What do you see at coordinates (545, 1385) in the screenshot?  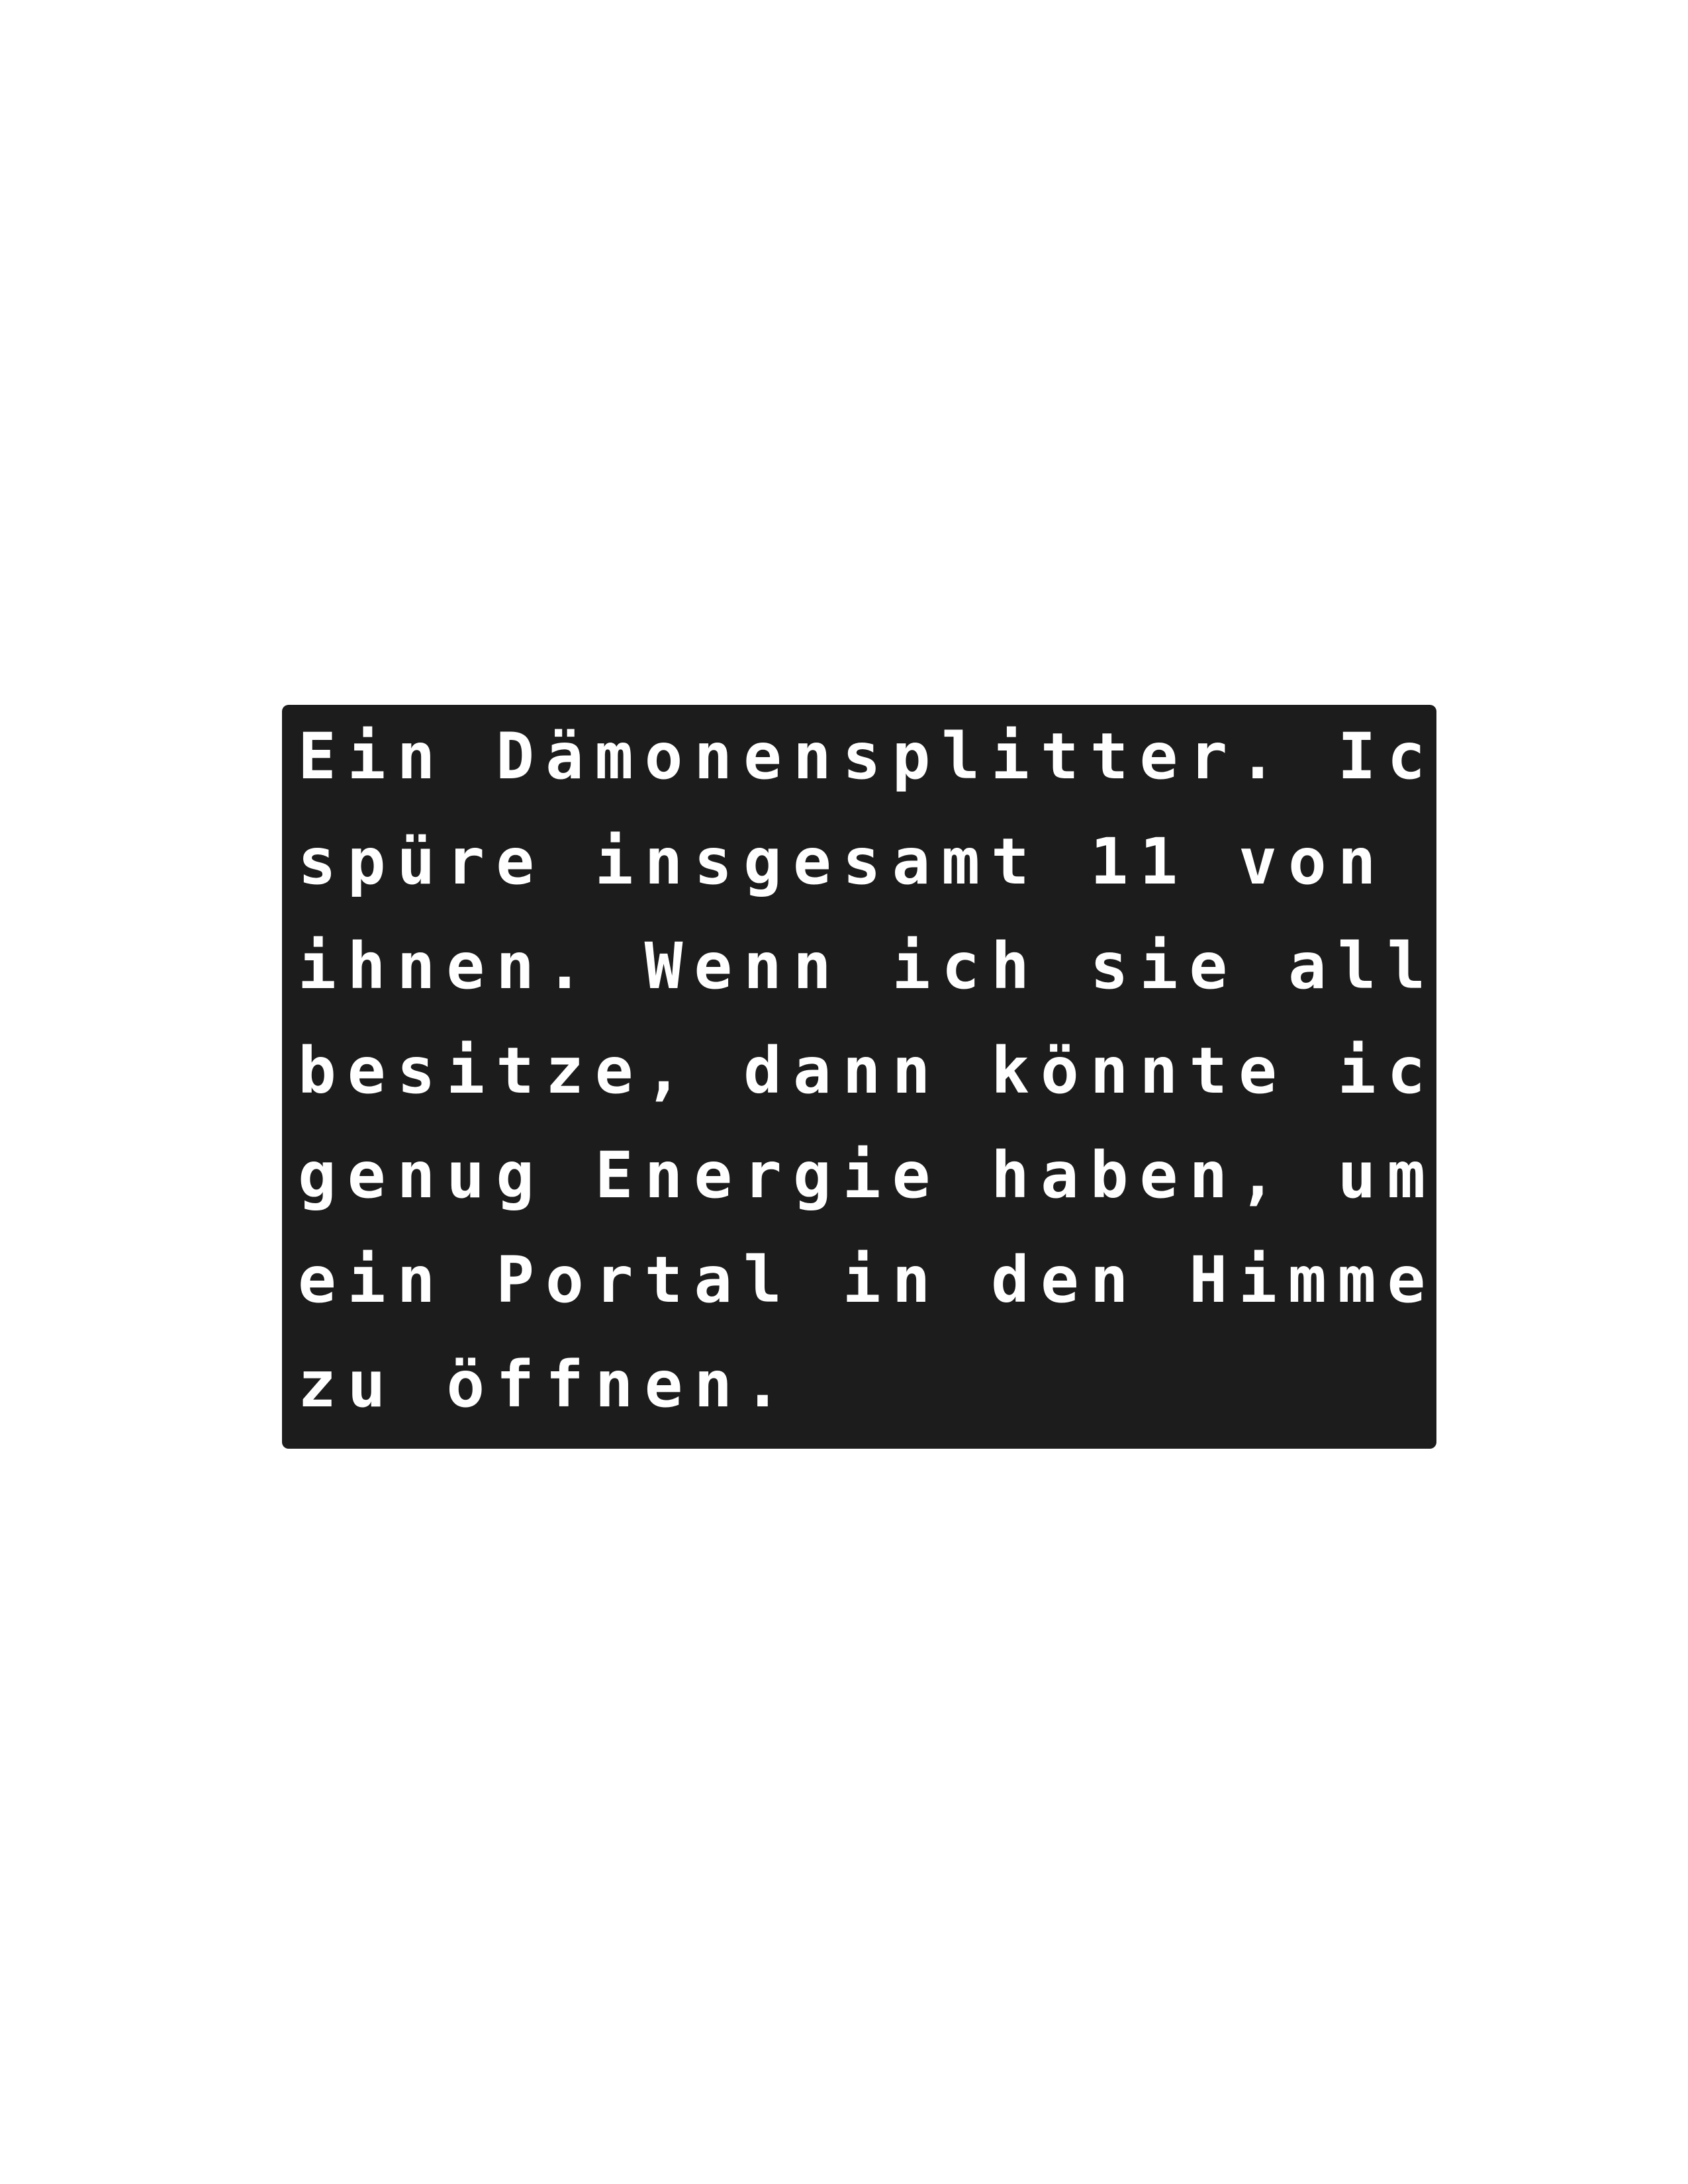 I see `dialog-text-line: zu öffnen.` at bounding box center [545, 1385].